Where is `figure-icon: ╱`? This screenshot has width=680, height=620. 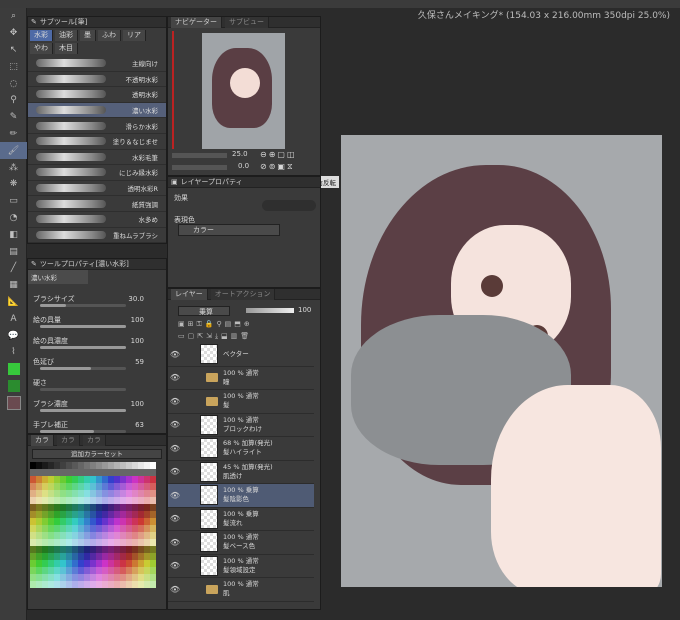
figure-icon: ╱ is located at coordinates (13, 268).